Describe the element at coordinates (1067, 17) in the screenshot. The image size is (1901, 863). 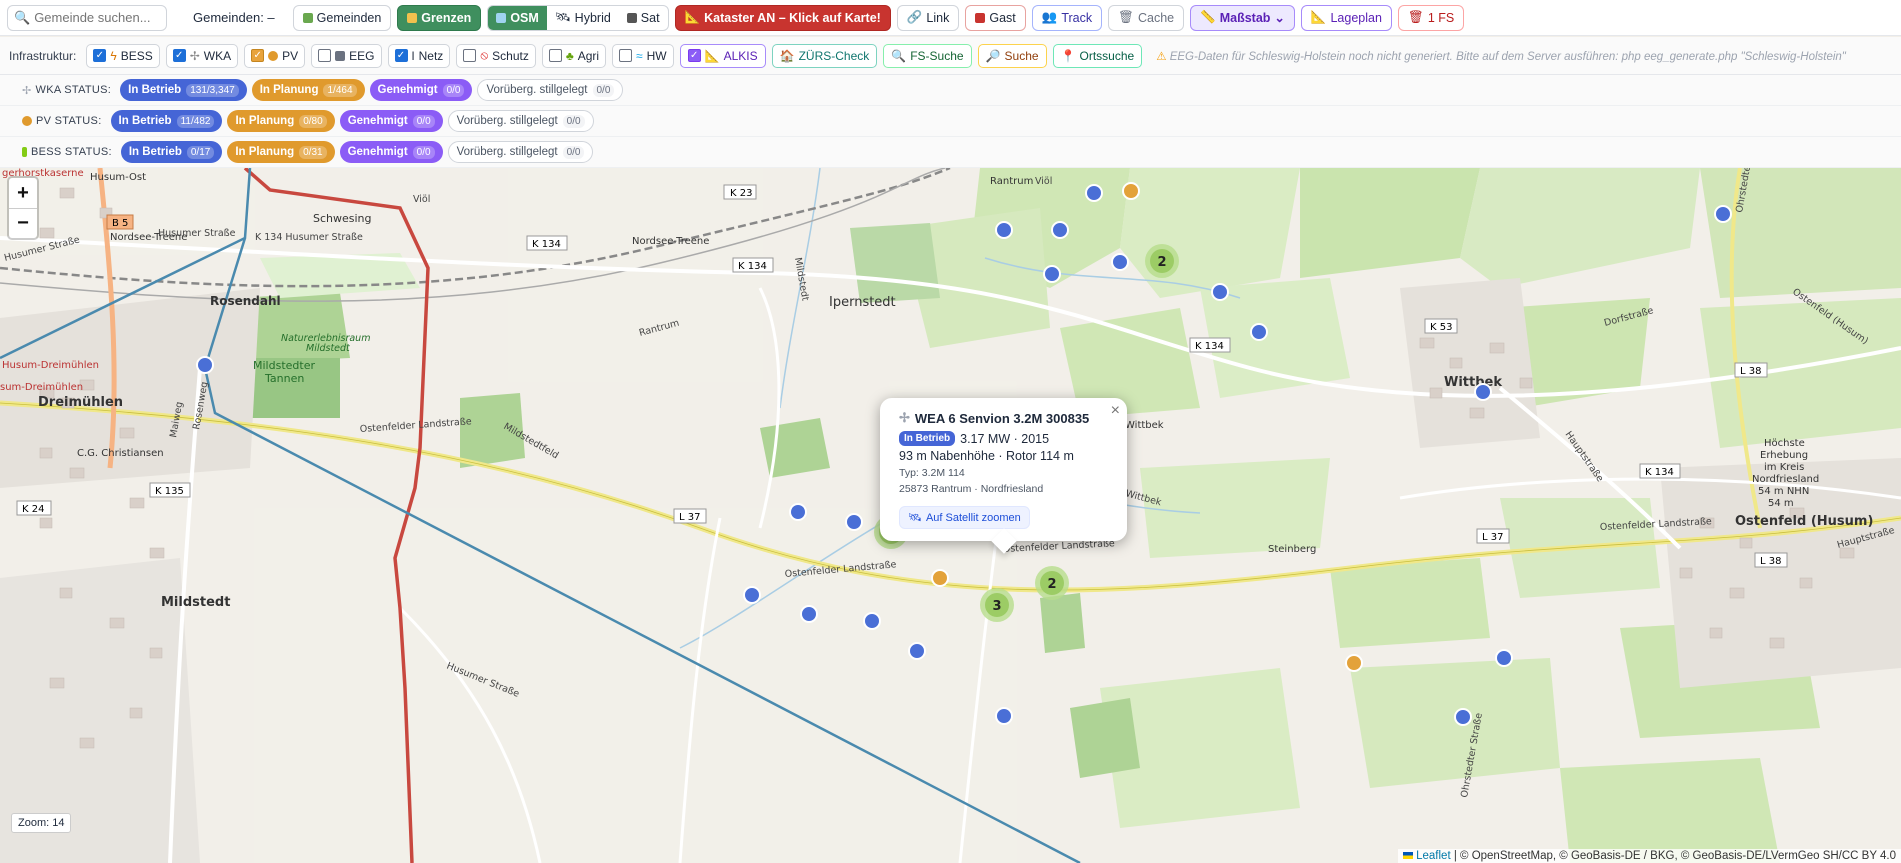
I see `track-button: 👥 Track` at that location.